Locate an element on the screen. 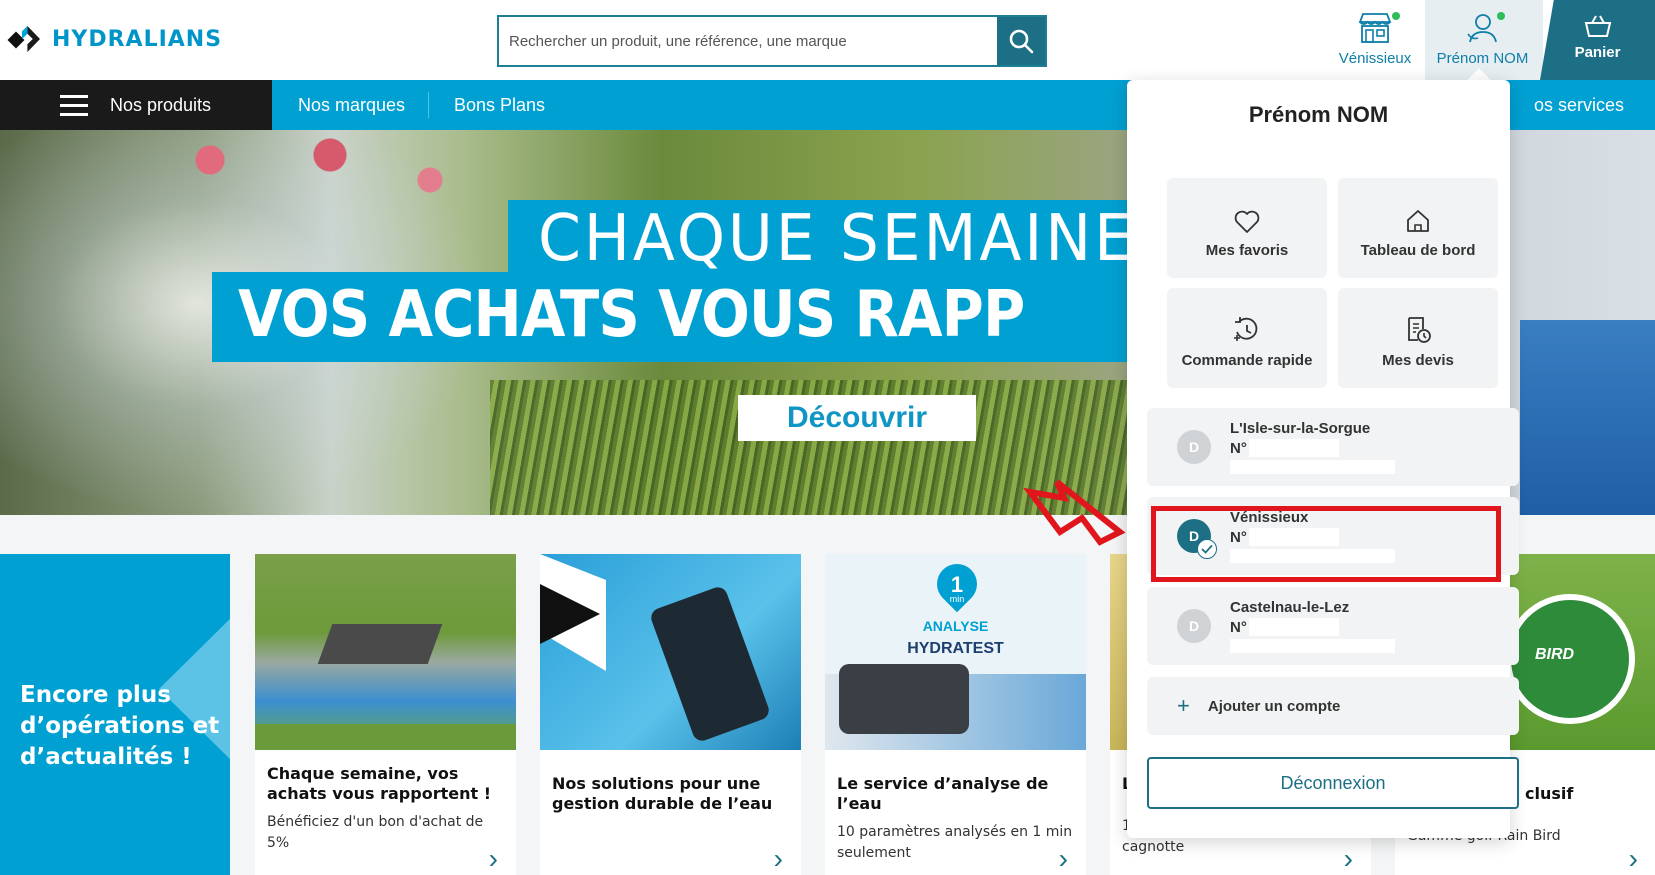  tile-label: Tableau de bord is located at coordinates (1418, 250).